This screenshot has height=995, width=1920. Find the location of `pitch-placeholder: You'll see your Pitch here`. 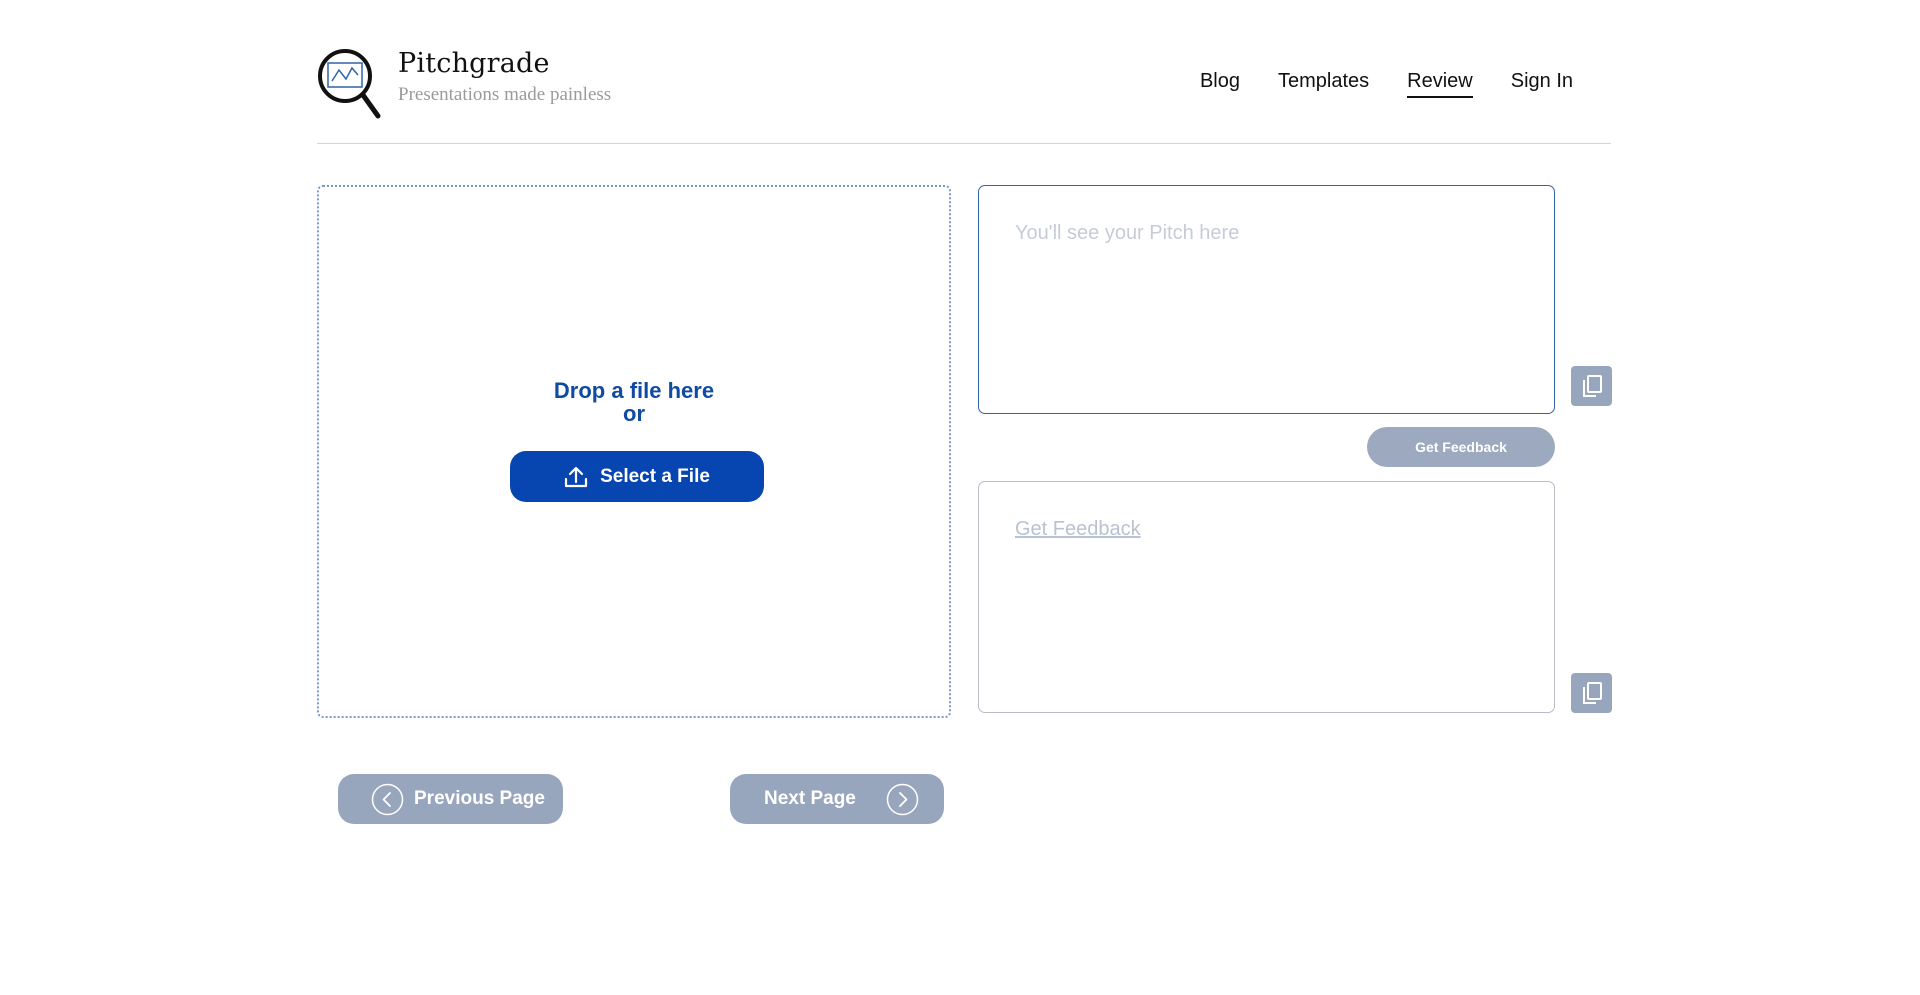

pitch-placeholder: You'll see your Pitch here is located at coordinates (1127, 233).